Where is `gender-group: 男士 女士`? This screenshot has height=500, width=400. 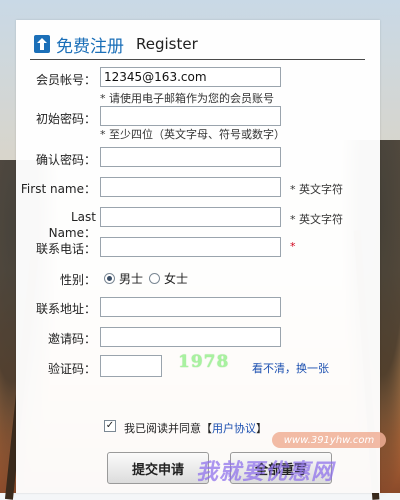 gender-group: 男士 女士 is located at coordinates (146, 278).